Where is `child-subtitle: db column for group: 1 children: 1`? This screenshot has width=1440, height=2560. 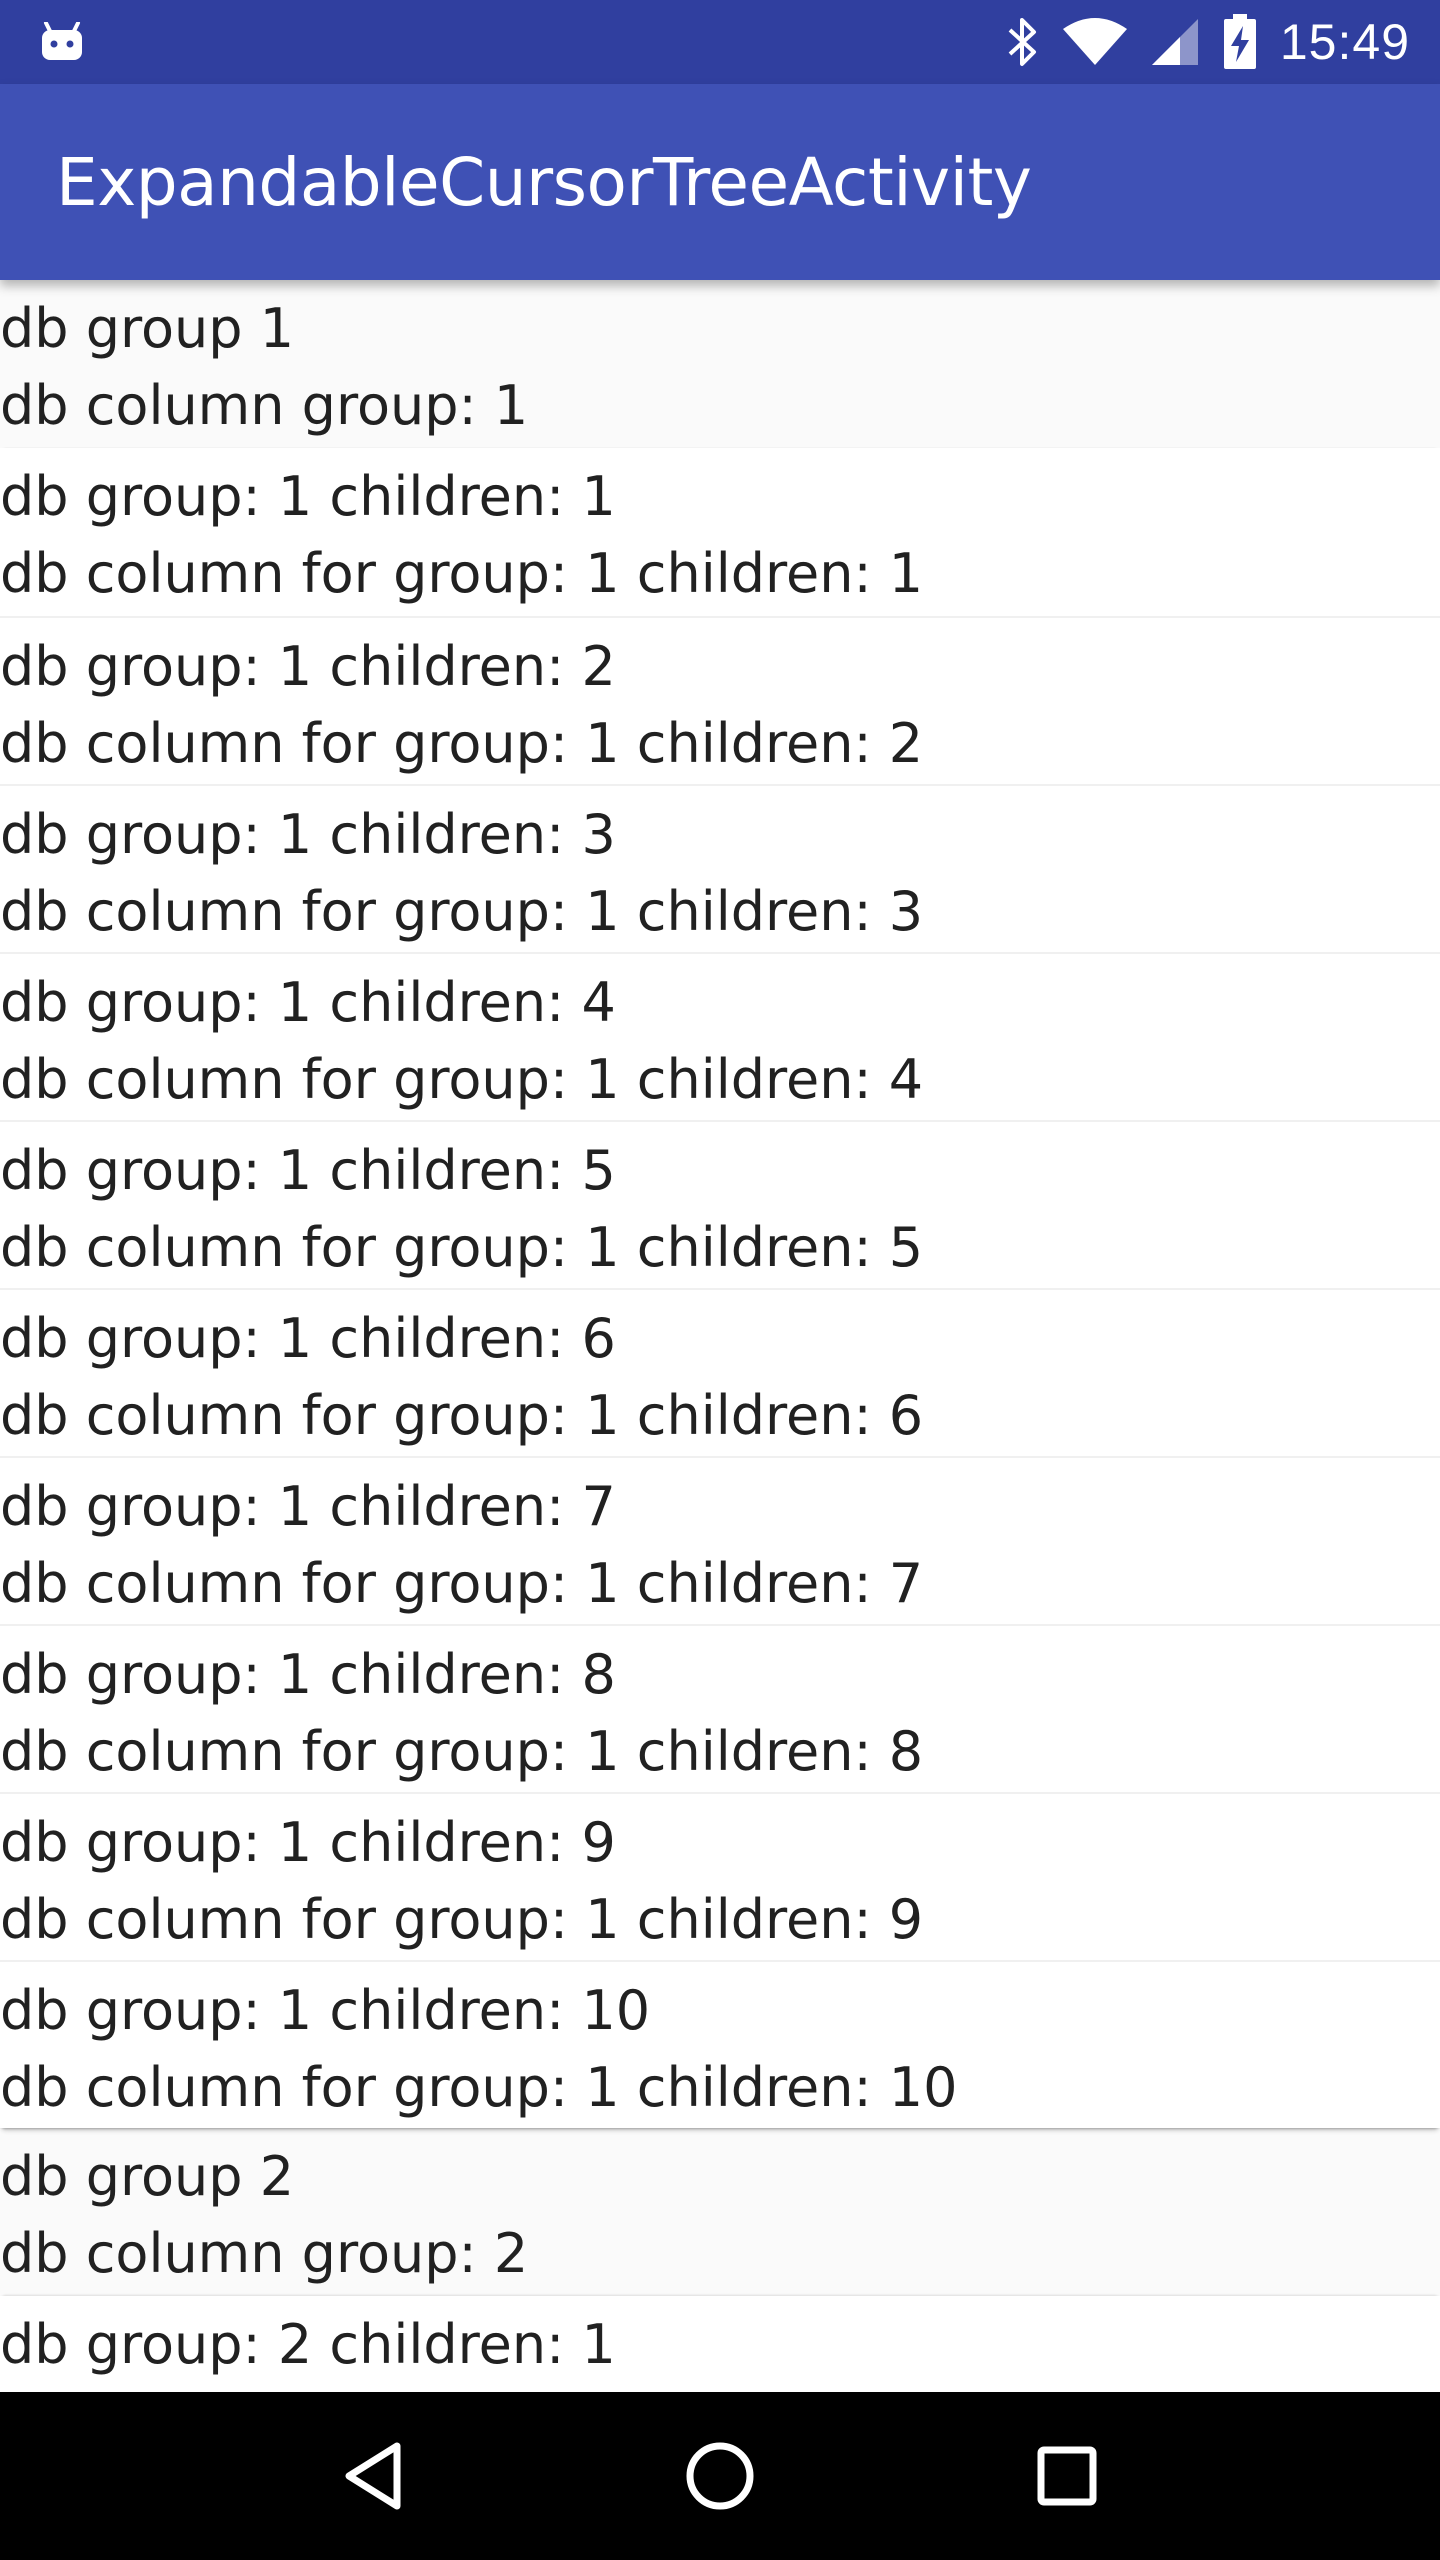
child-subtitle: db column for group: 1 children: 1 is located at coordinates (462, 573).